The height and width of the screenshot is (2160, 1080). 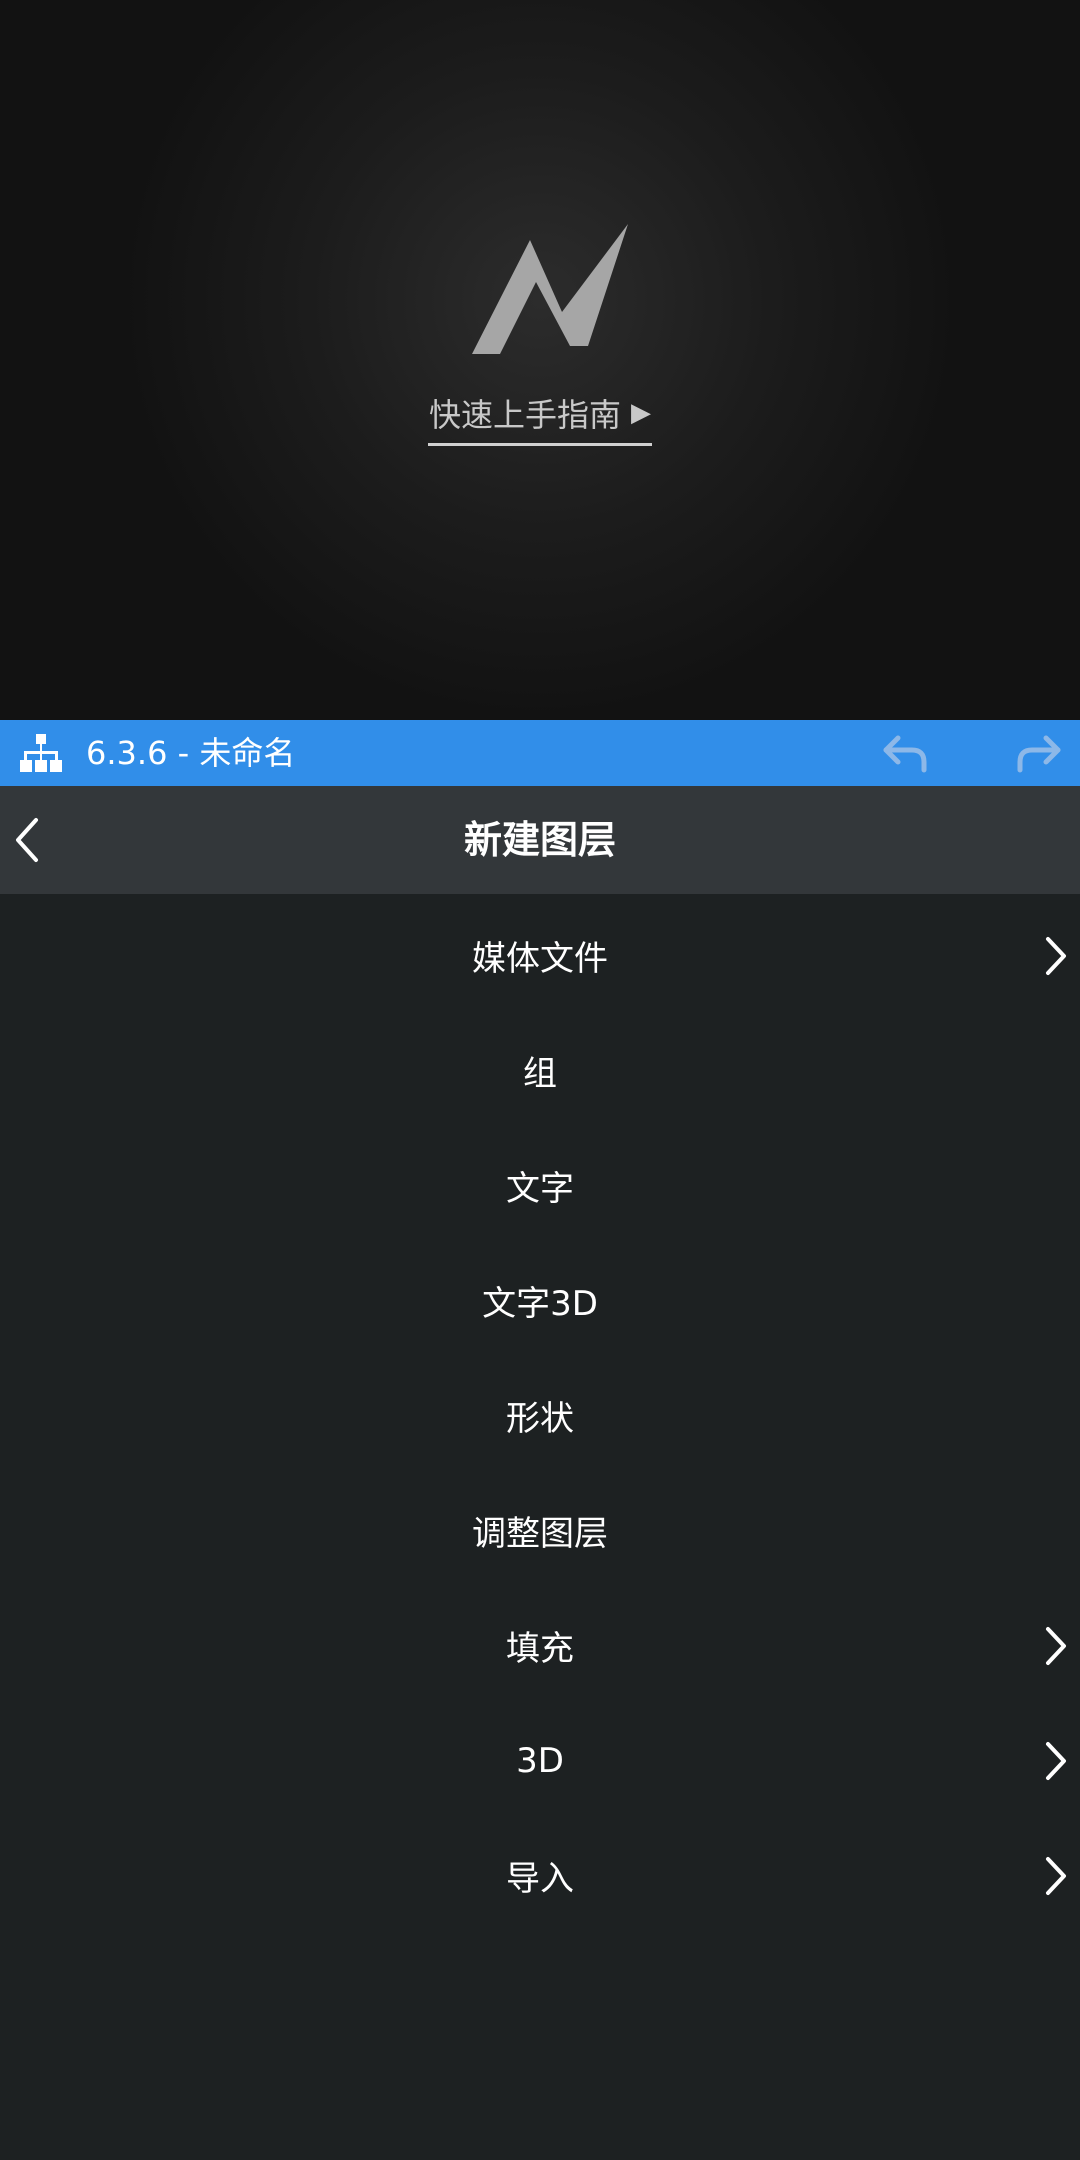 What do you see at coordinates (540, 1534) in the screenshot?
I see `menu-item-label: 调整图层` at bounding box center [540, 1534].